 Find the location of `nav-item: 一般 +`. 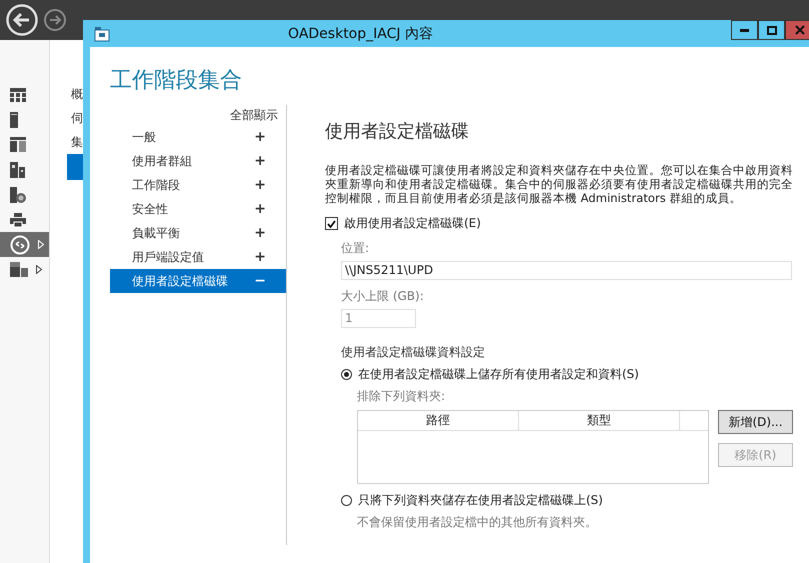

nav-item: 一般 + is located at coordinates (198, 137).